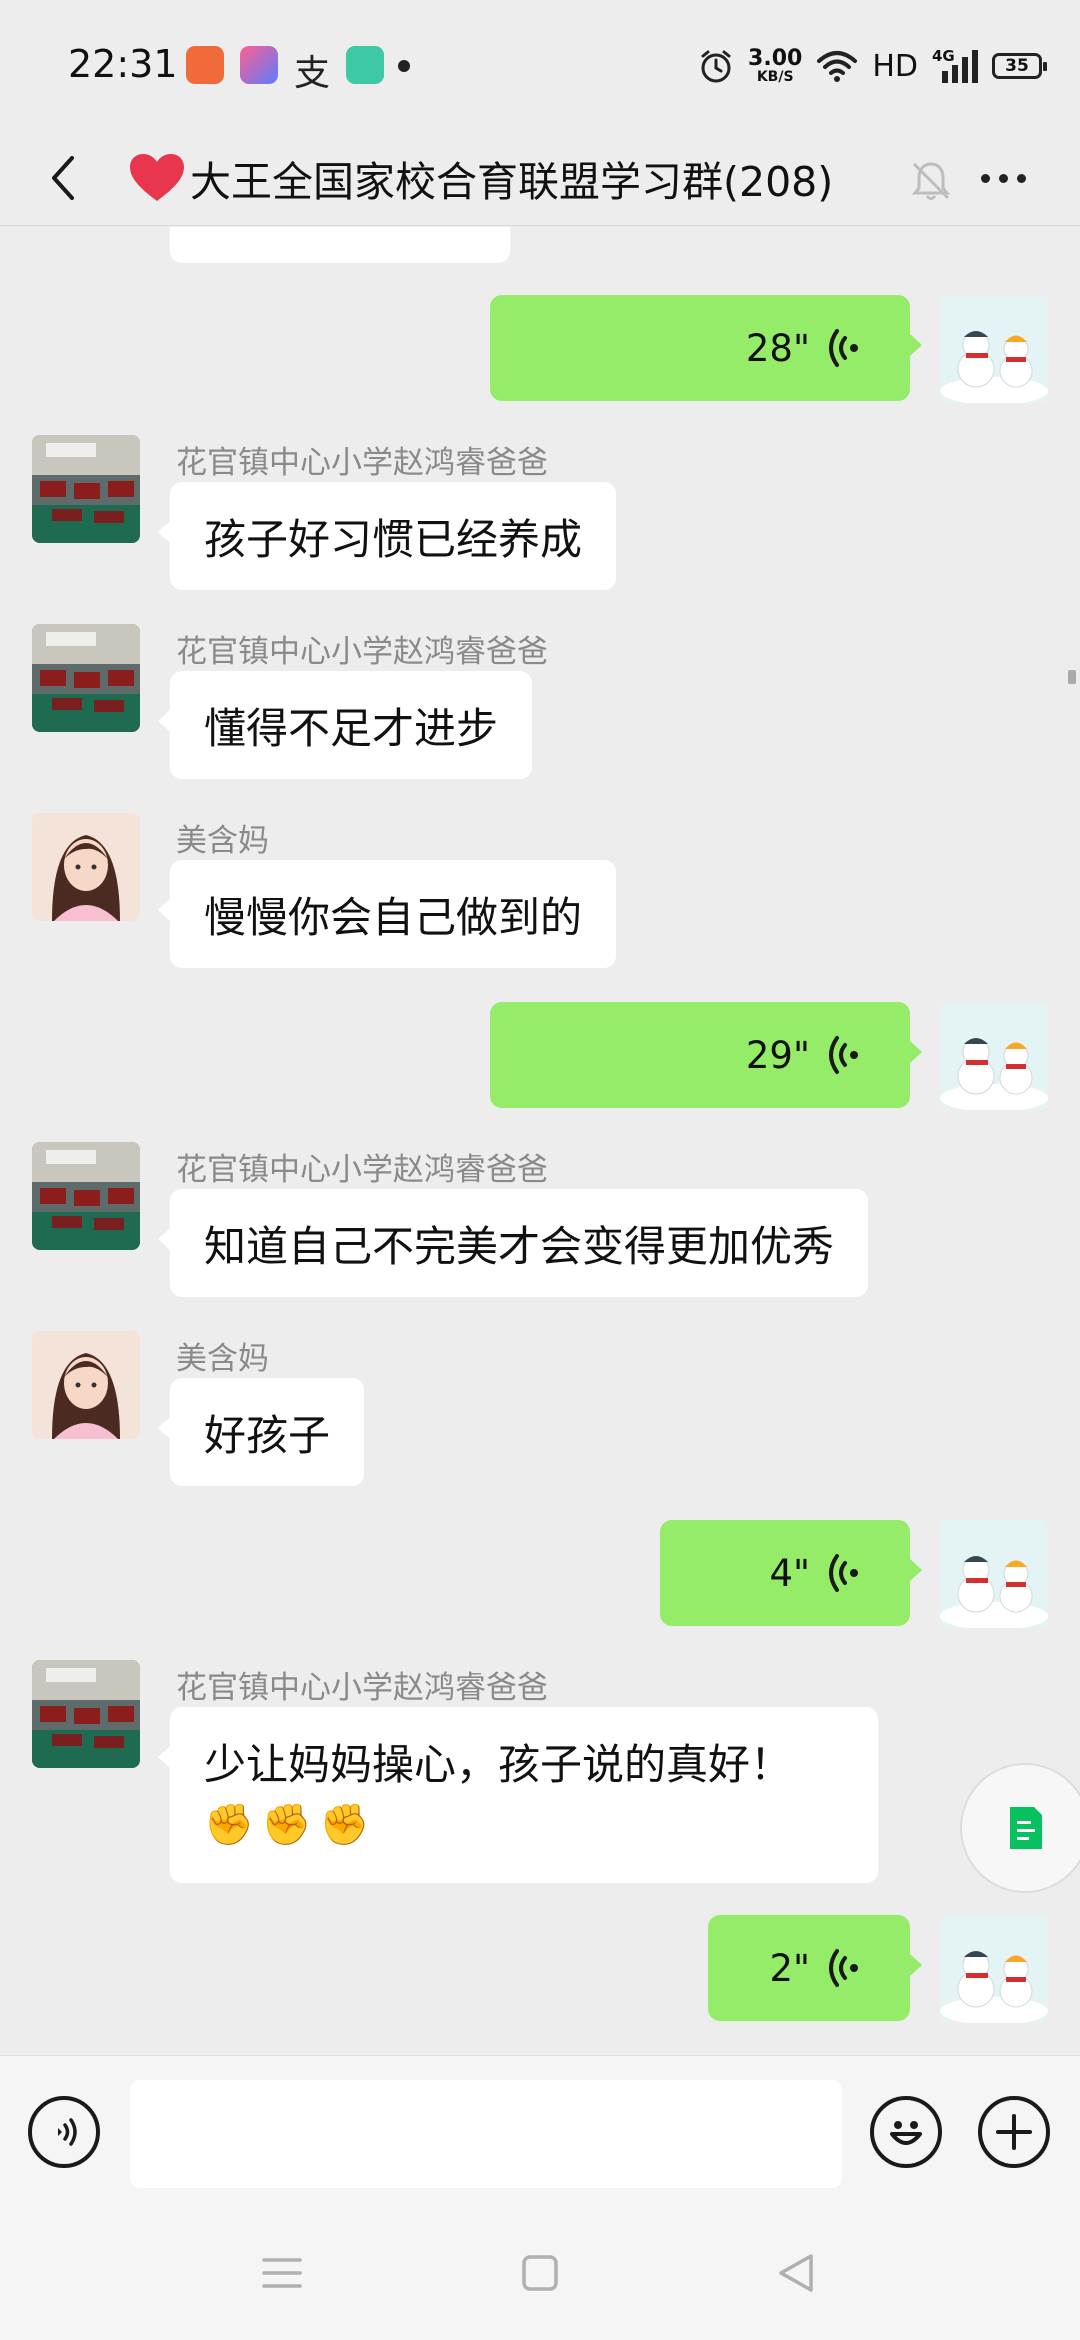 Image resolution: width=1080 pixels, height=2340 pixels. I want to click on smiley-icon, so click(906, 2133).